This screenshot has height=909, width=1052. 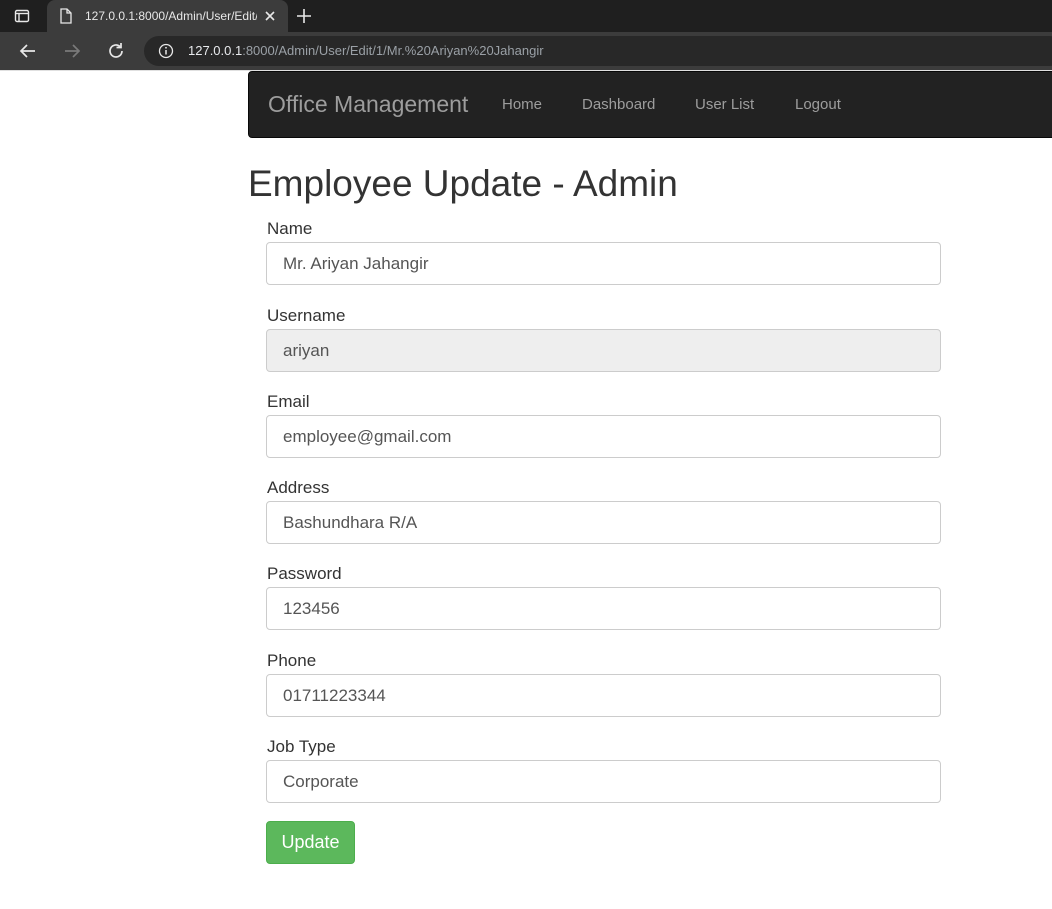 I want to click on info-icon, so click(x=166, y=51).